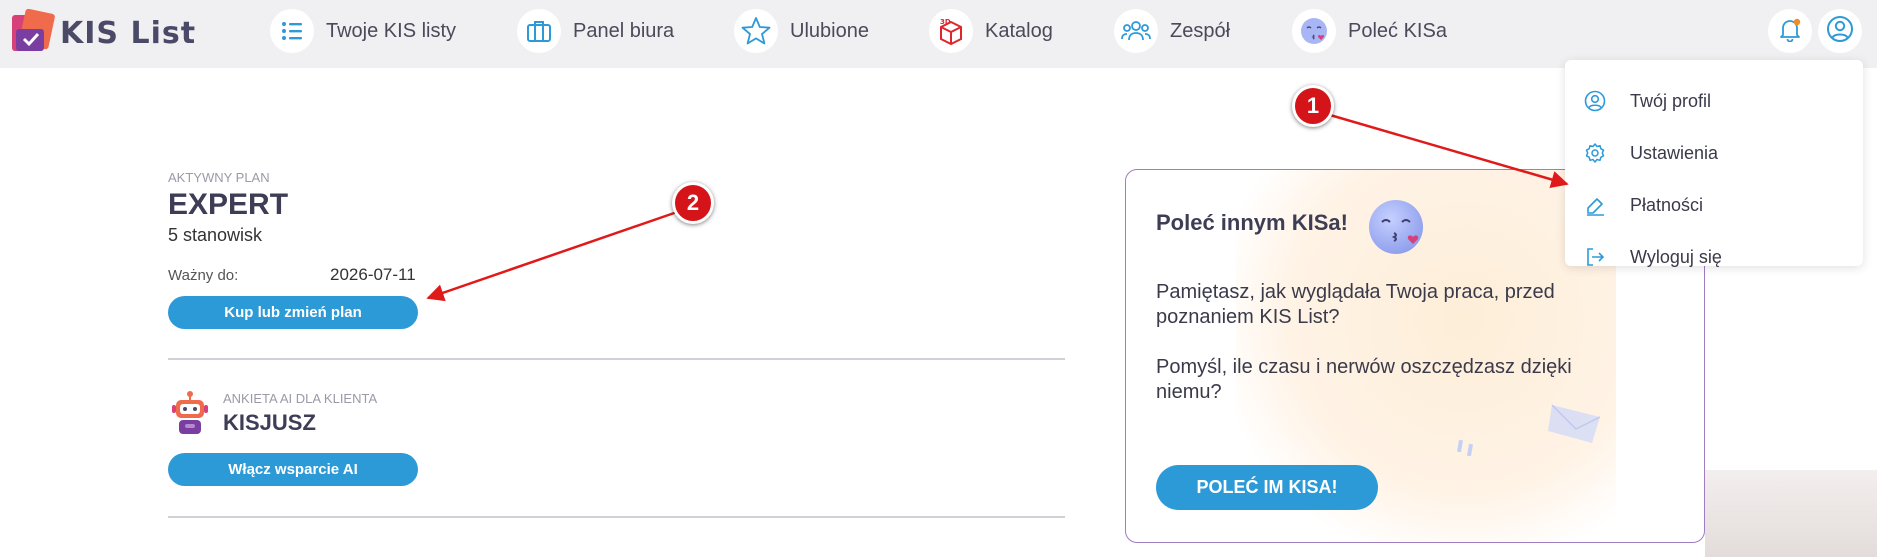  What do you see at coordinates (1313, 106) in the screenshot?
I see `annotation-marker-1: 1` at bounding box center [1313, 106].